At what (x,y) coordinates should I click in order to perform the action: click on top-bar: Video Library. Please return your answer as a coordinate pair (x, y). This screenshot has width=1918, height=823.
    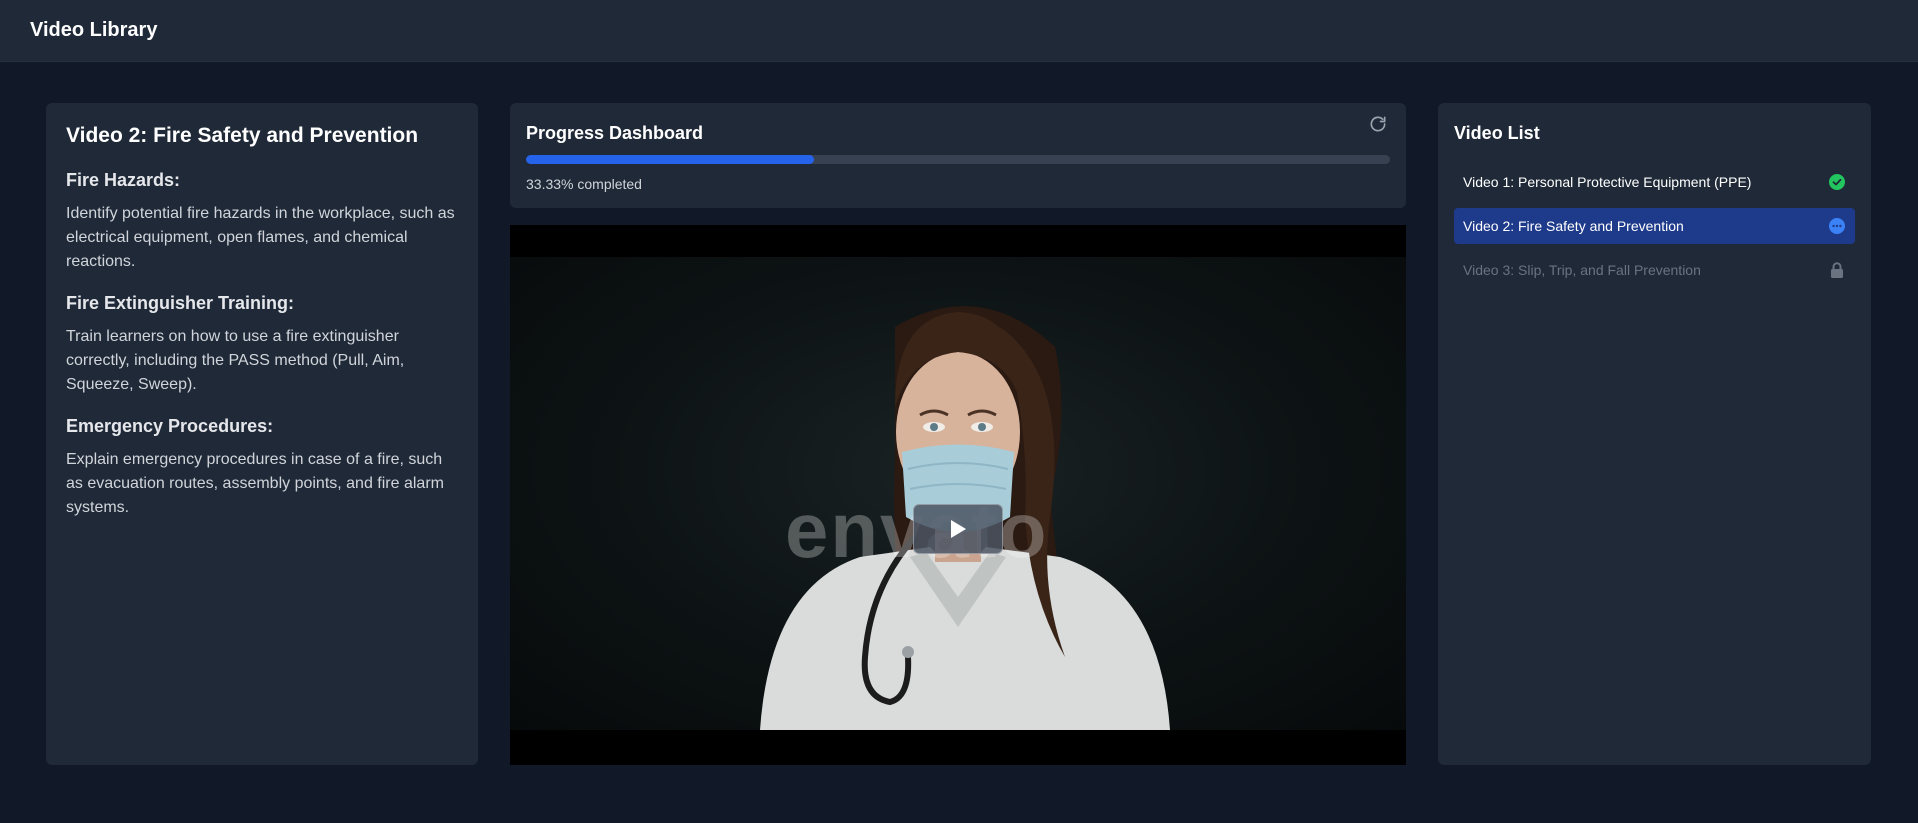
    Looking at the image, I should click on (959, 31).